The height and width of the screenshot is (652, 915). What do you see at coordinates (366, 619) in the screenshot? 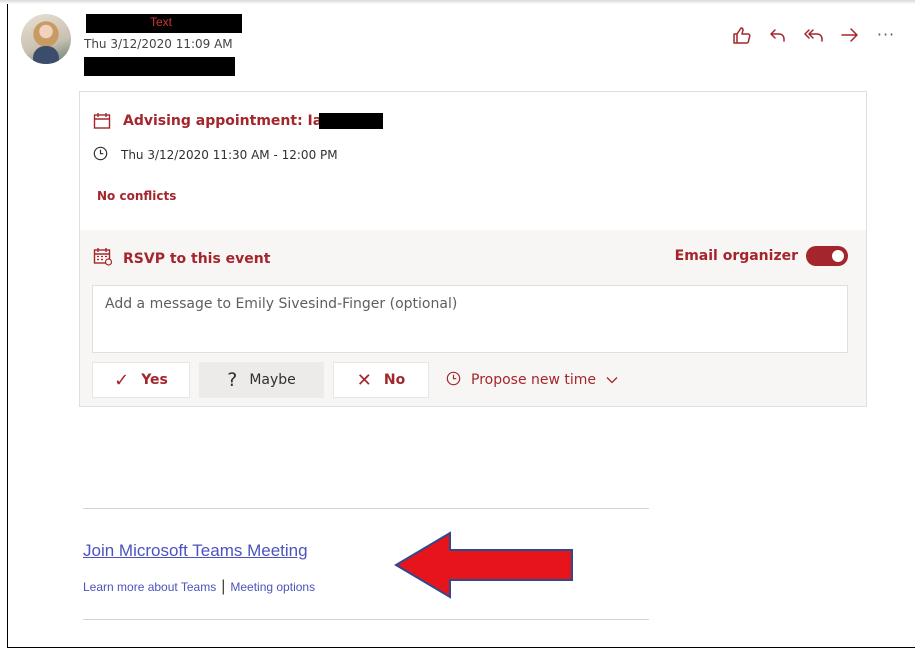
I see `teams-divider-bottom` at bounding box center [366, 619].